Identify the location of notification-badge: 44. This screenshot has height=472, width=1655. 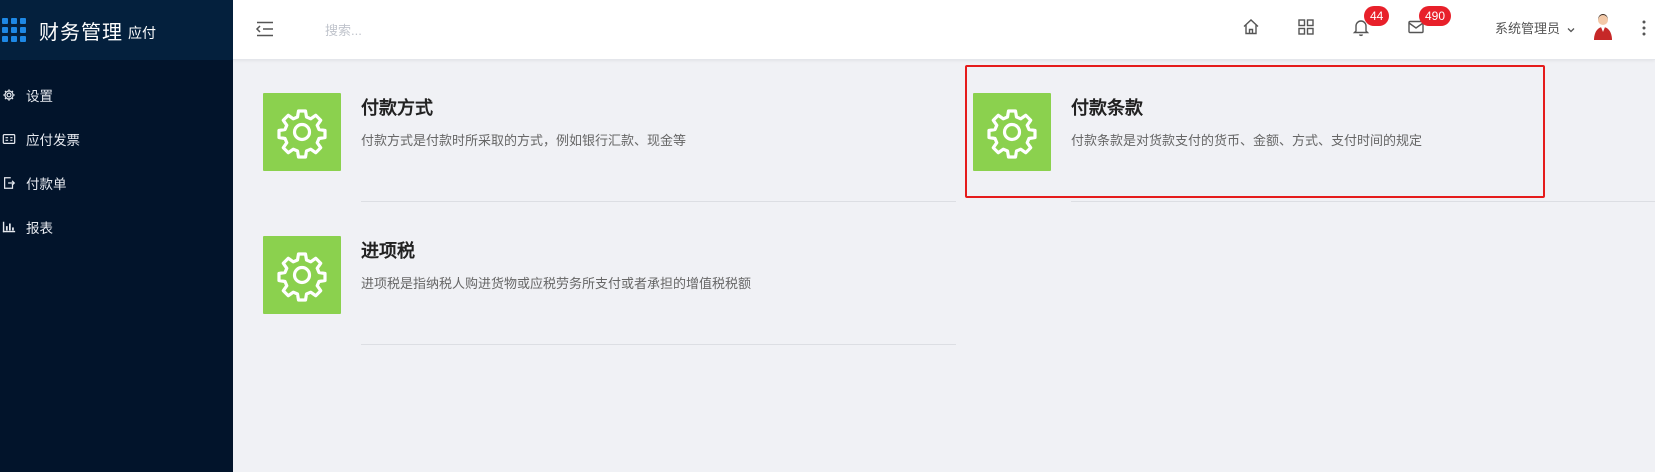
(1377, 16).